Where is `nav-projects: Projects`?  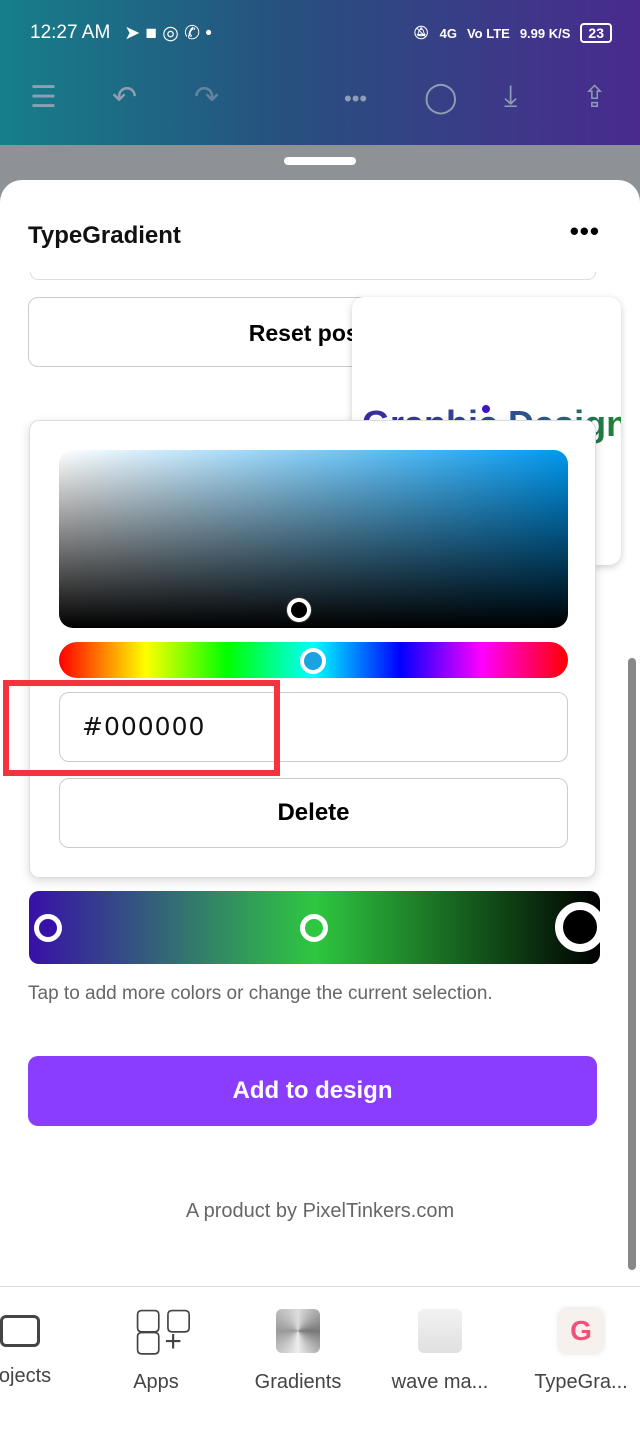 nav-projects: Projects is located at coordinates (40, 1348).